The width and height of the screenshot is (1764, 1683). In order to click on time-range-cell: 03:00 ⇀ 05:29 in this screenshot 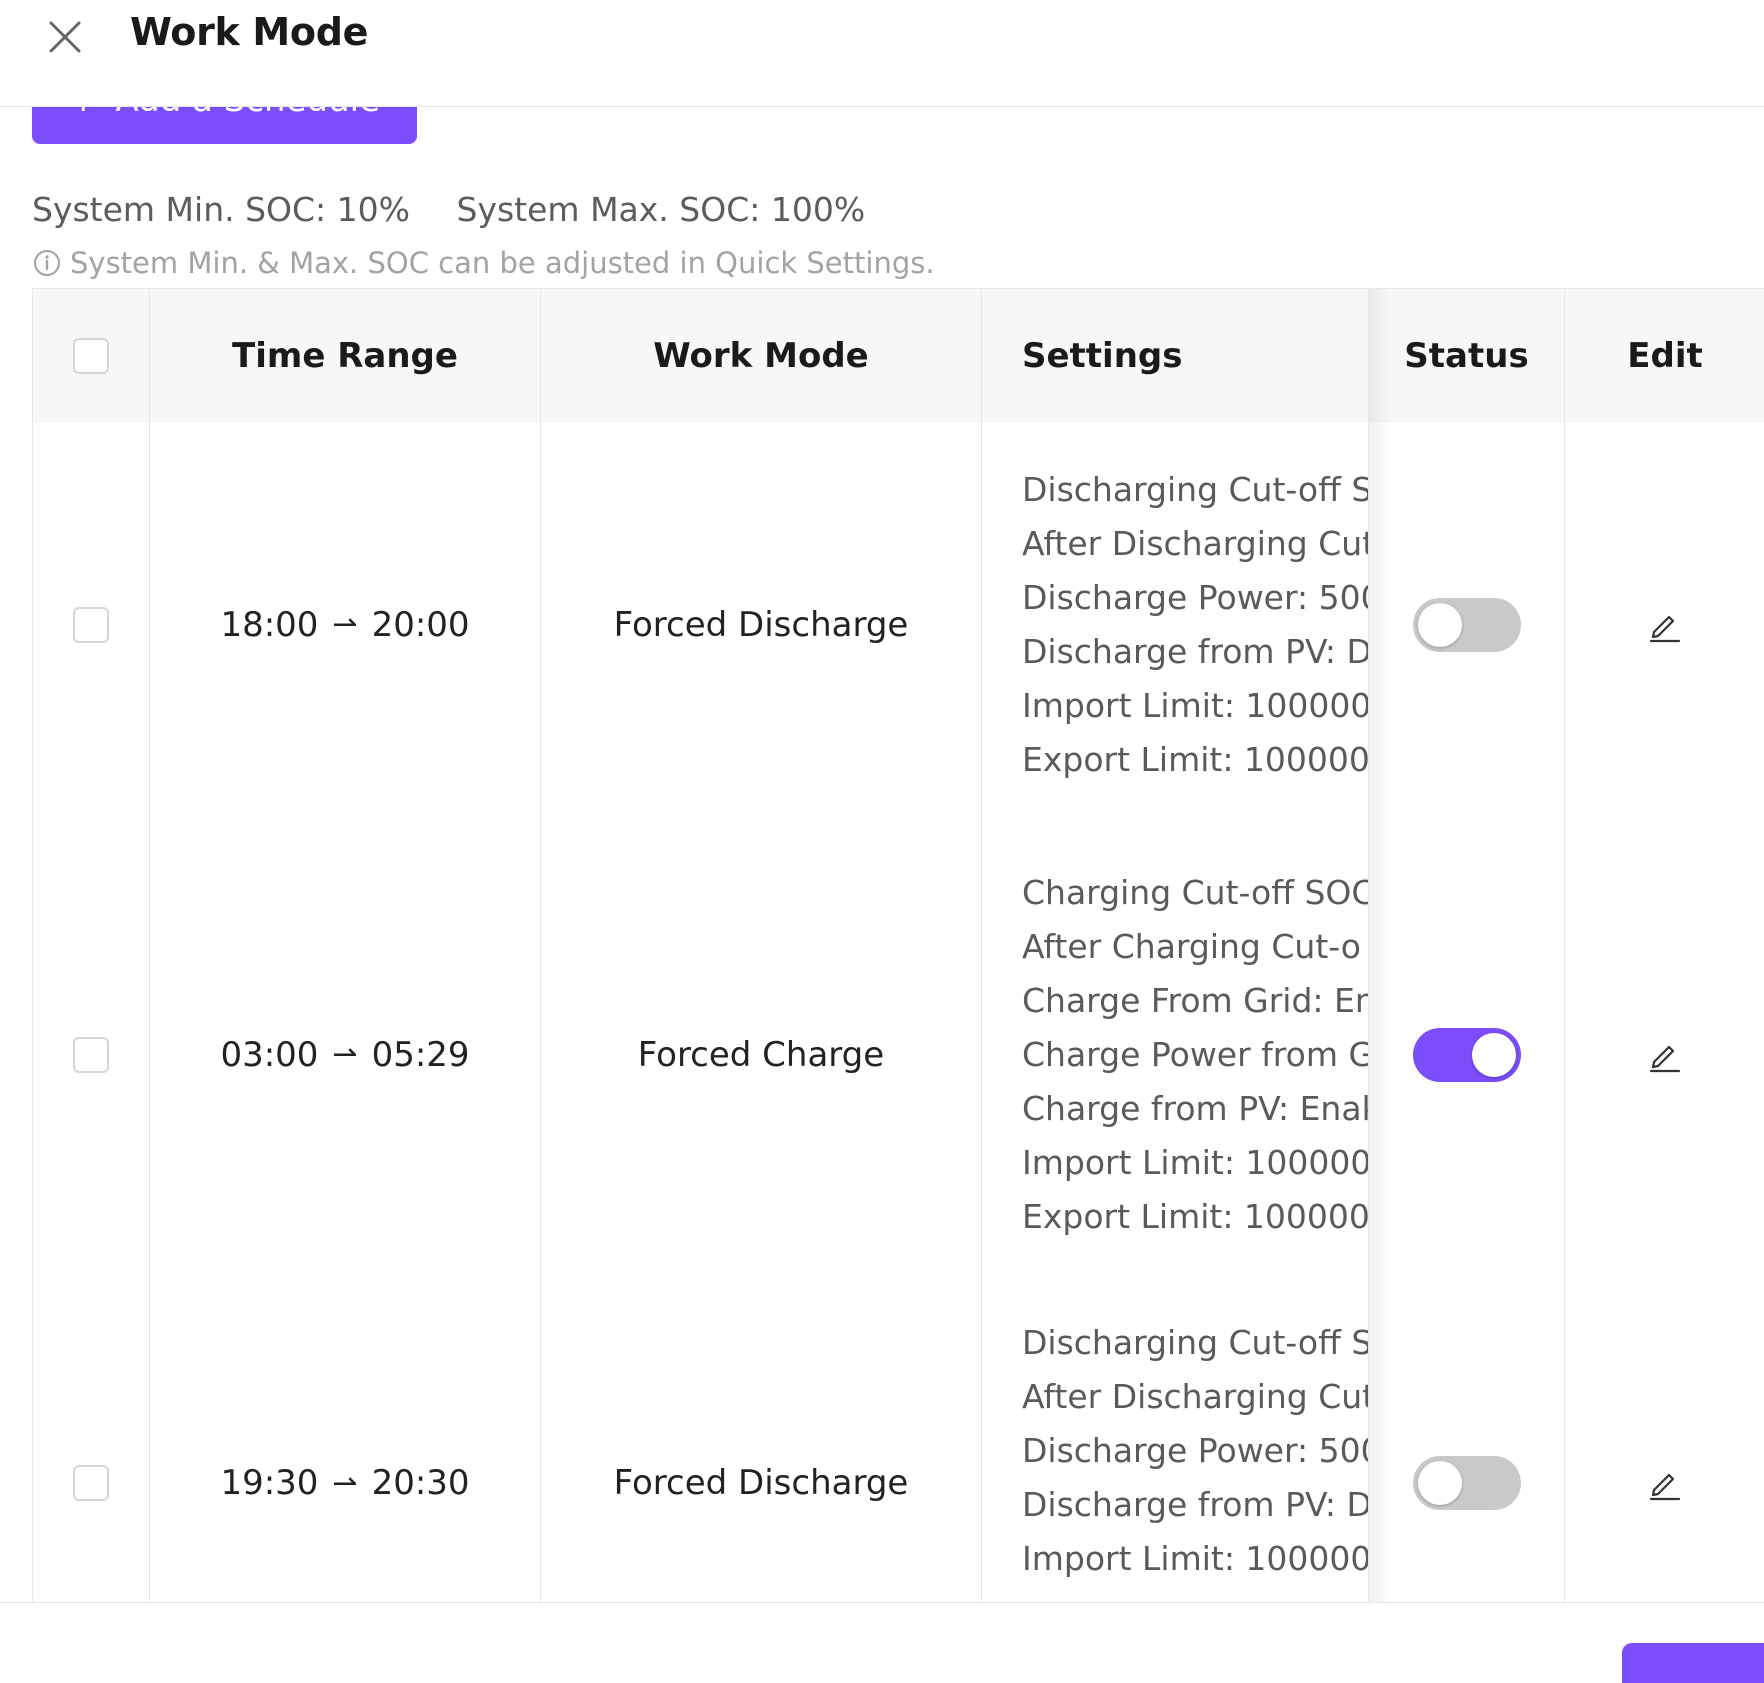, I will do `click(345, 1054)`.